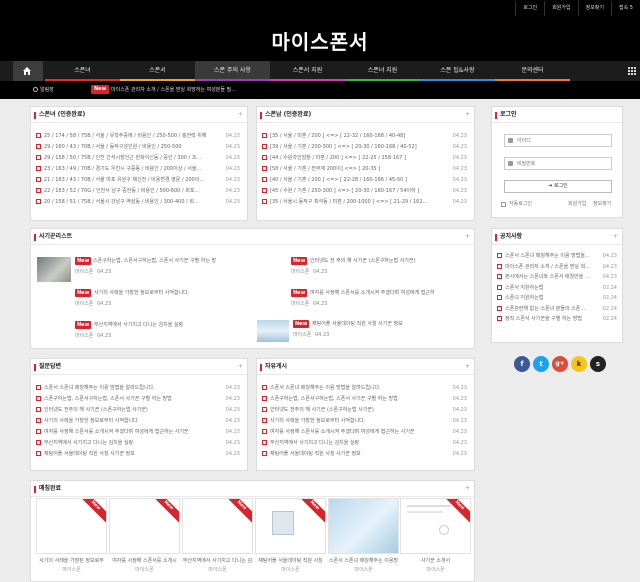 This screenshot has height=582, width=640. What do you see at coordinates (50, 489) in the screenshot?
I see `panel-title: 매칭완료` at bounding box center [50, 489].